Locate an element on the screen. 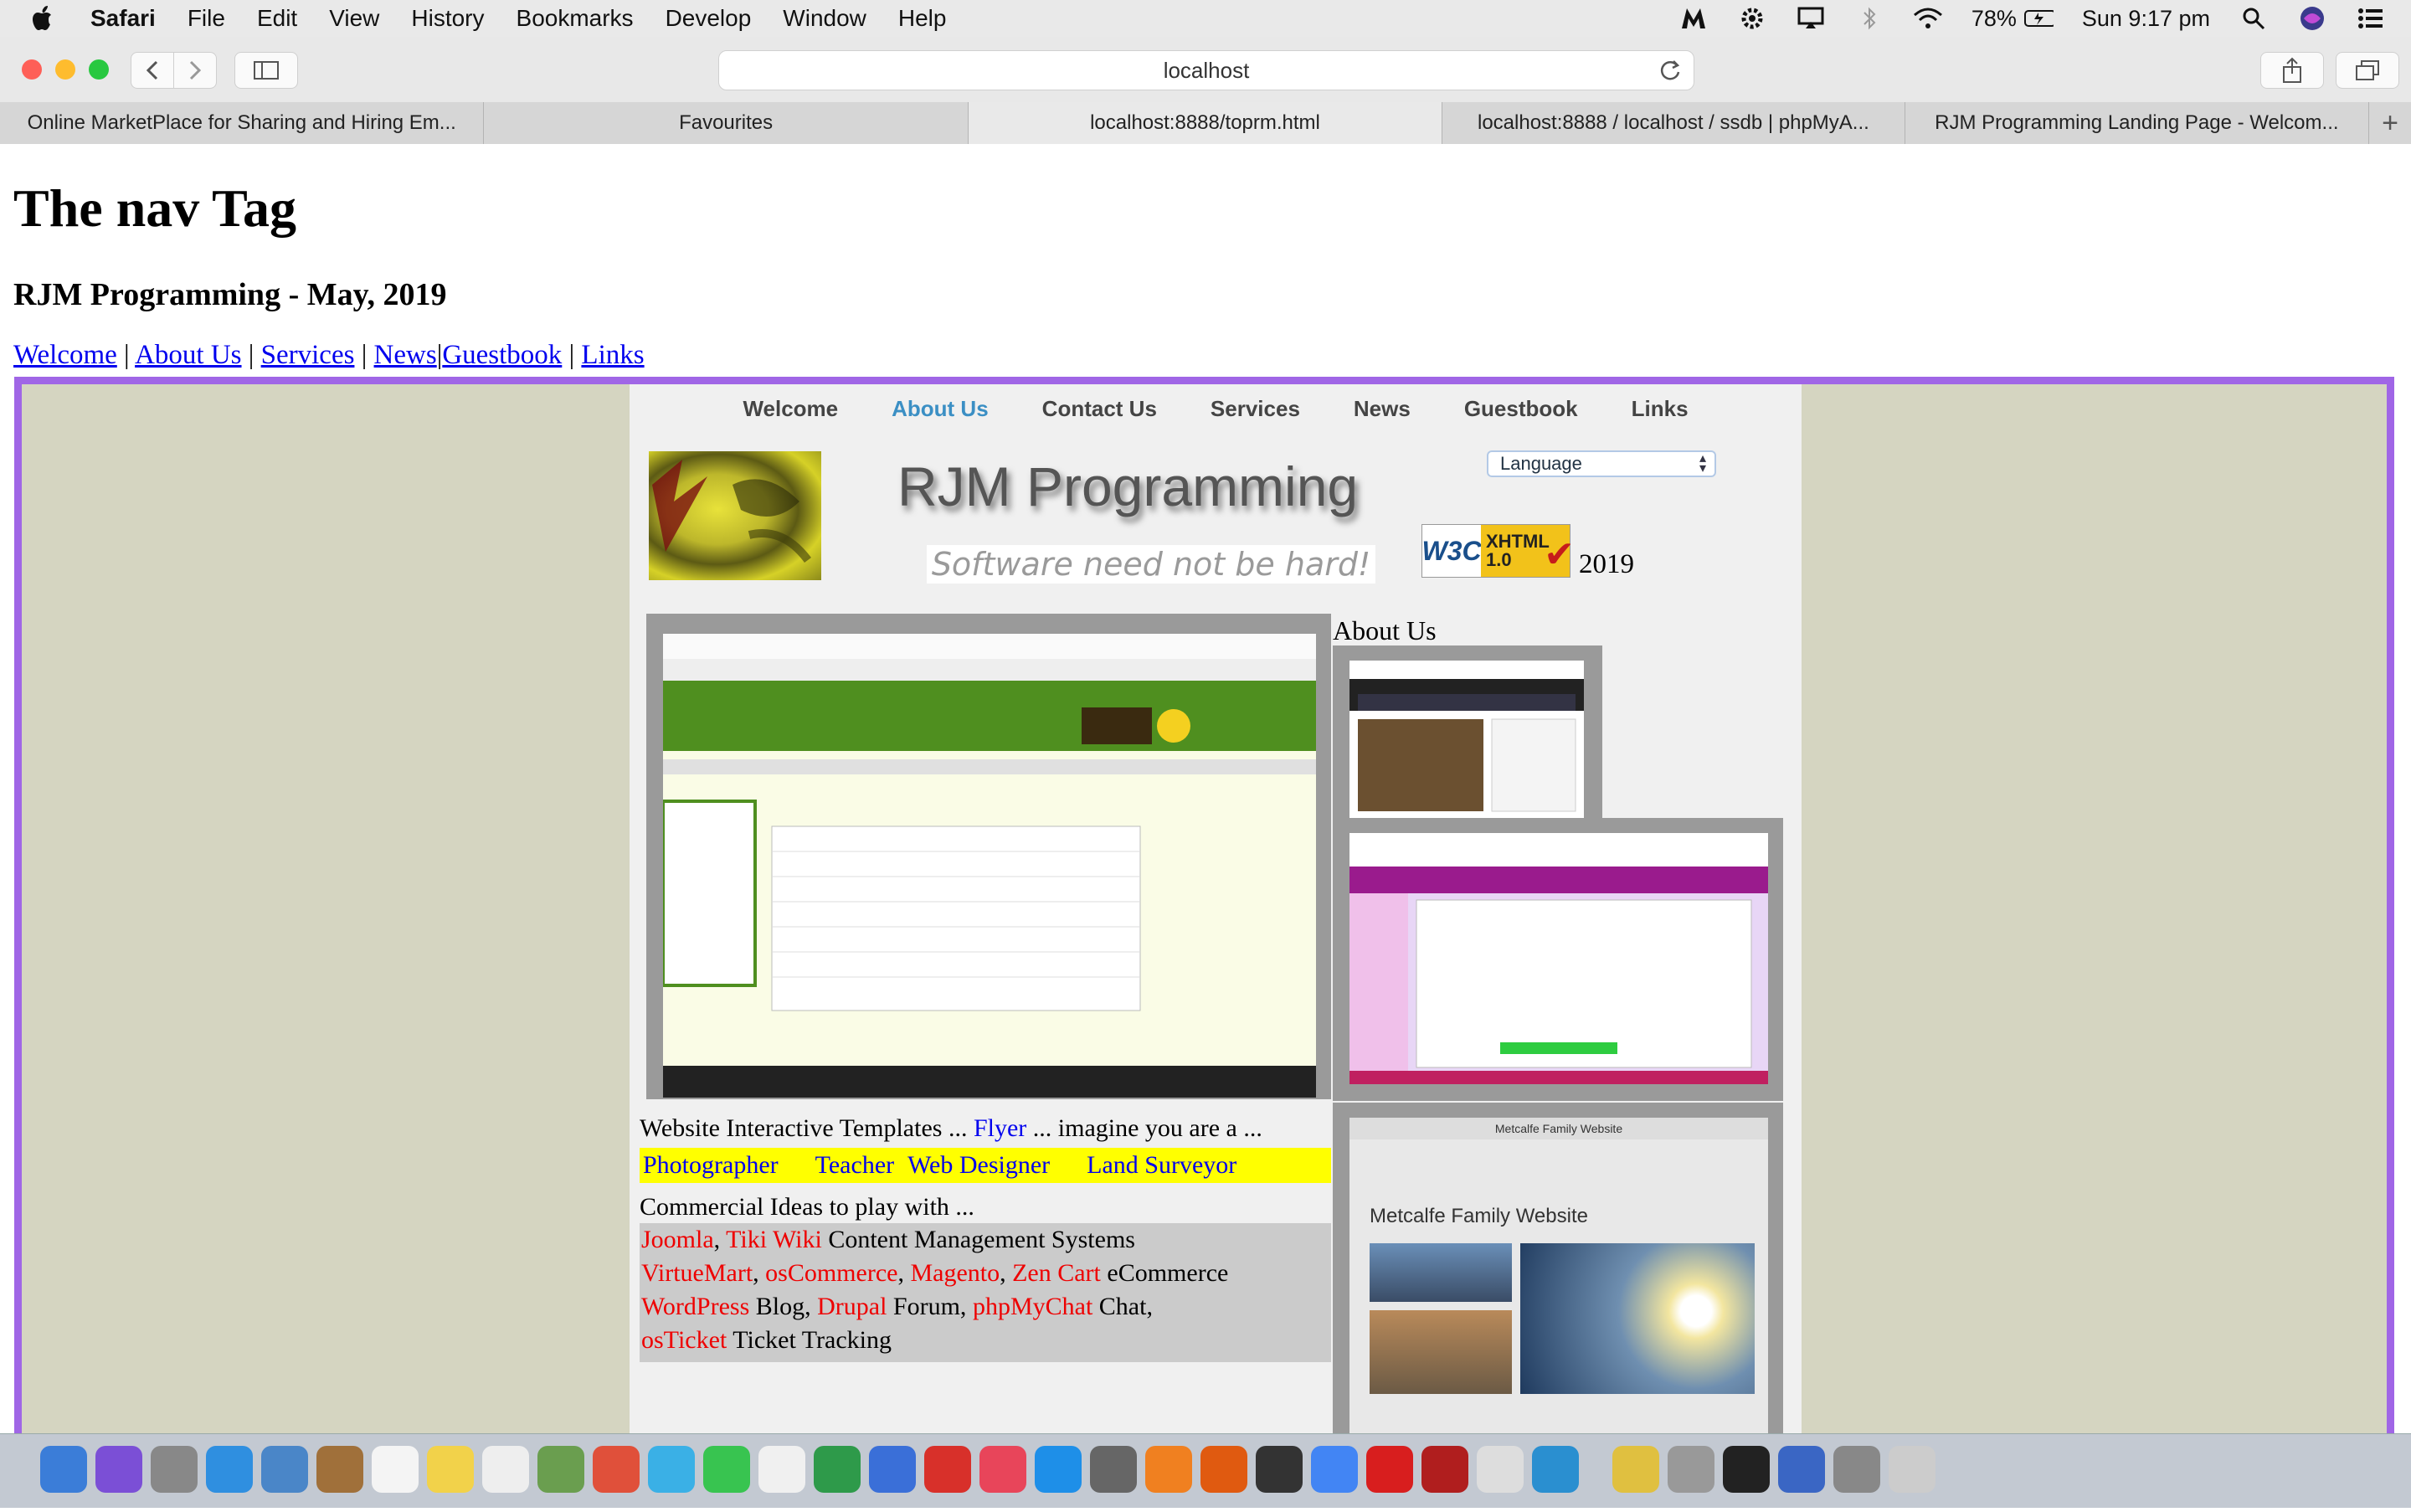 The height and width of the screenshot is (1512, 2411). bluetooth-icon is located at coordinates (1869, 18).